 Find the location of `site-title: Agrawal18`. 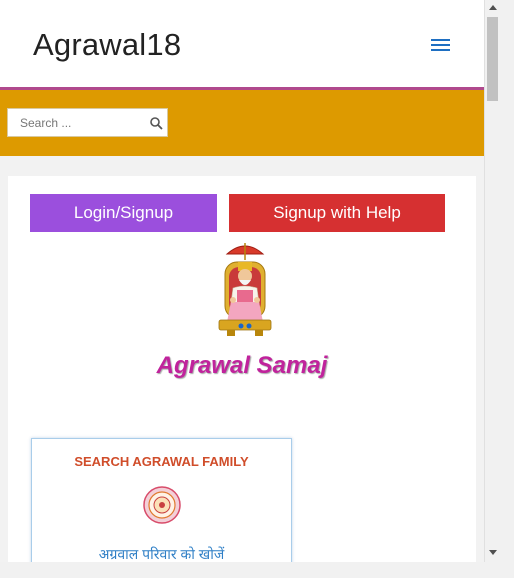

site-title: Agrawal18 is located at coordinates (107, 45).